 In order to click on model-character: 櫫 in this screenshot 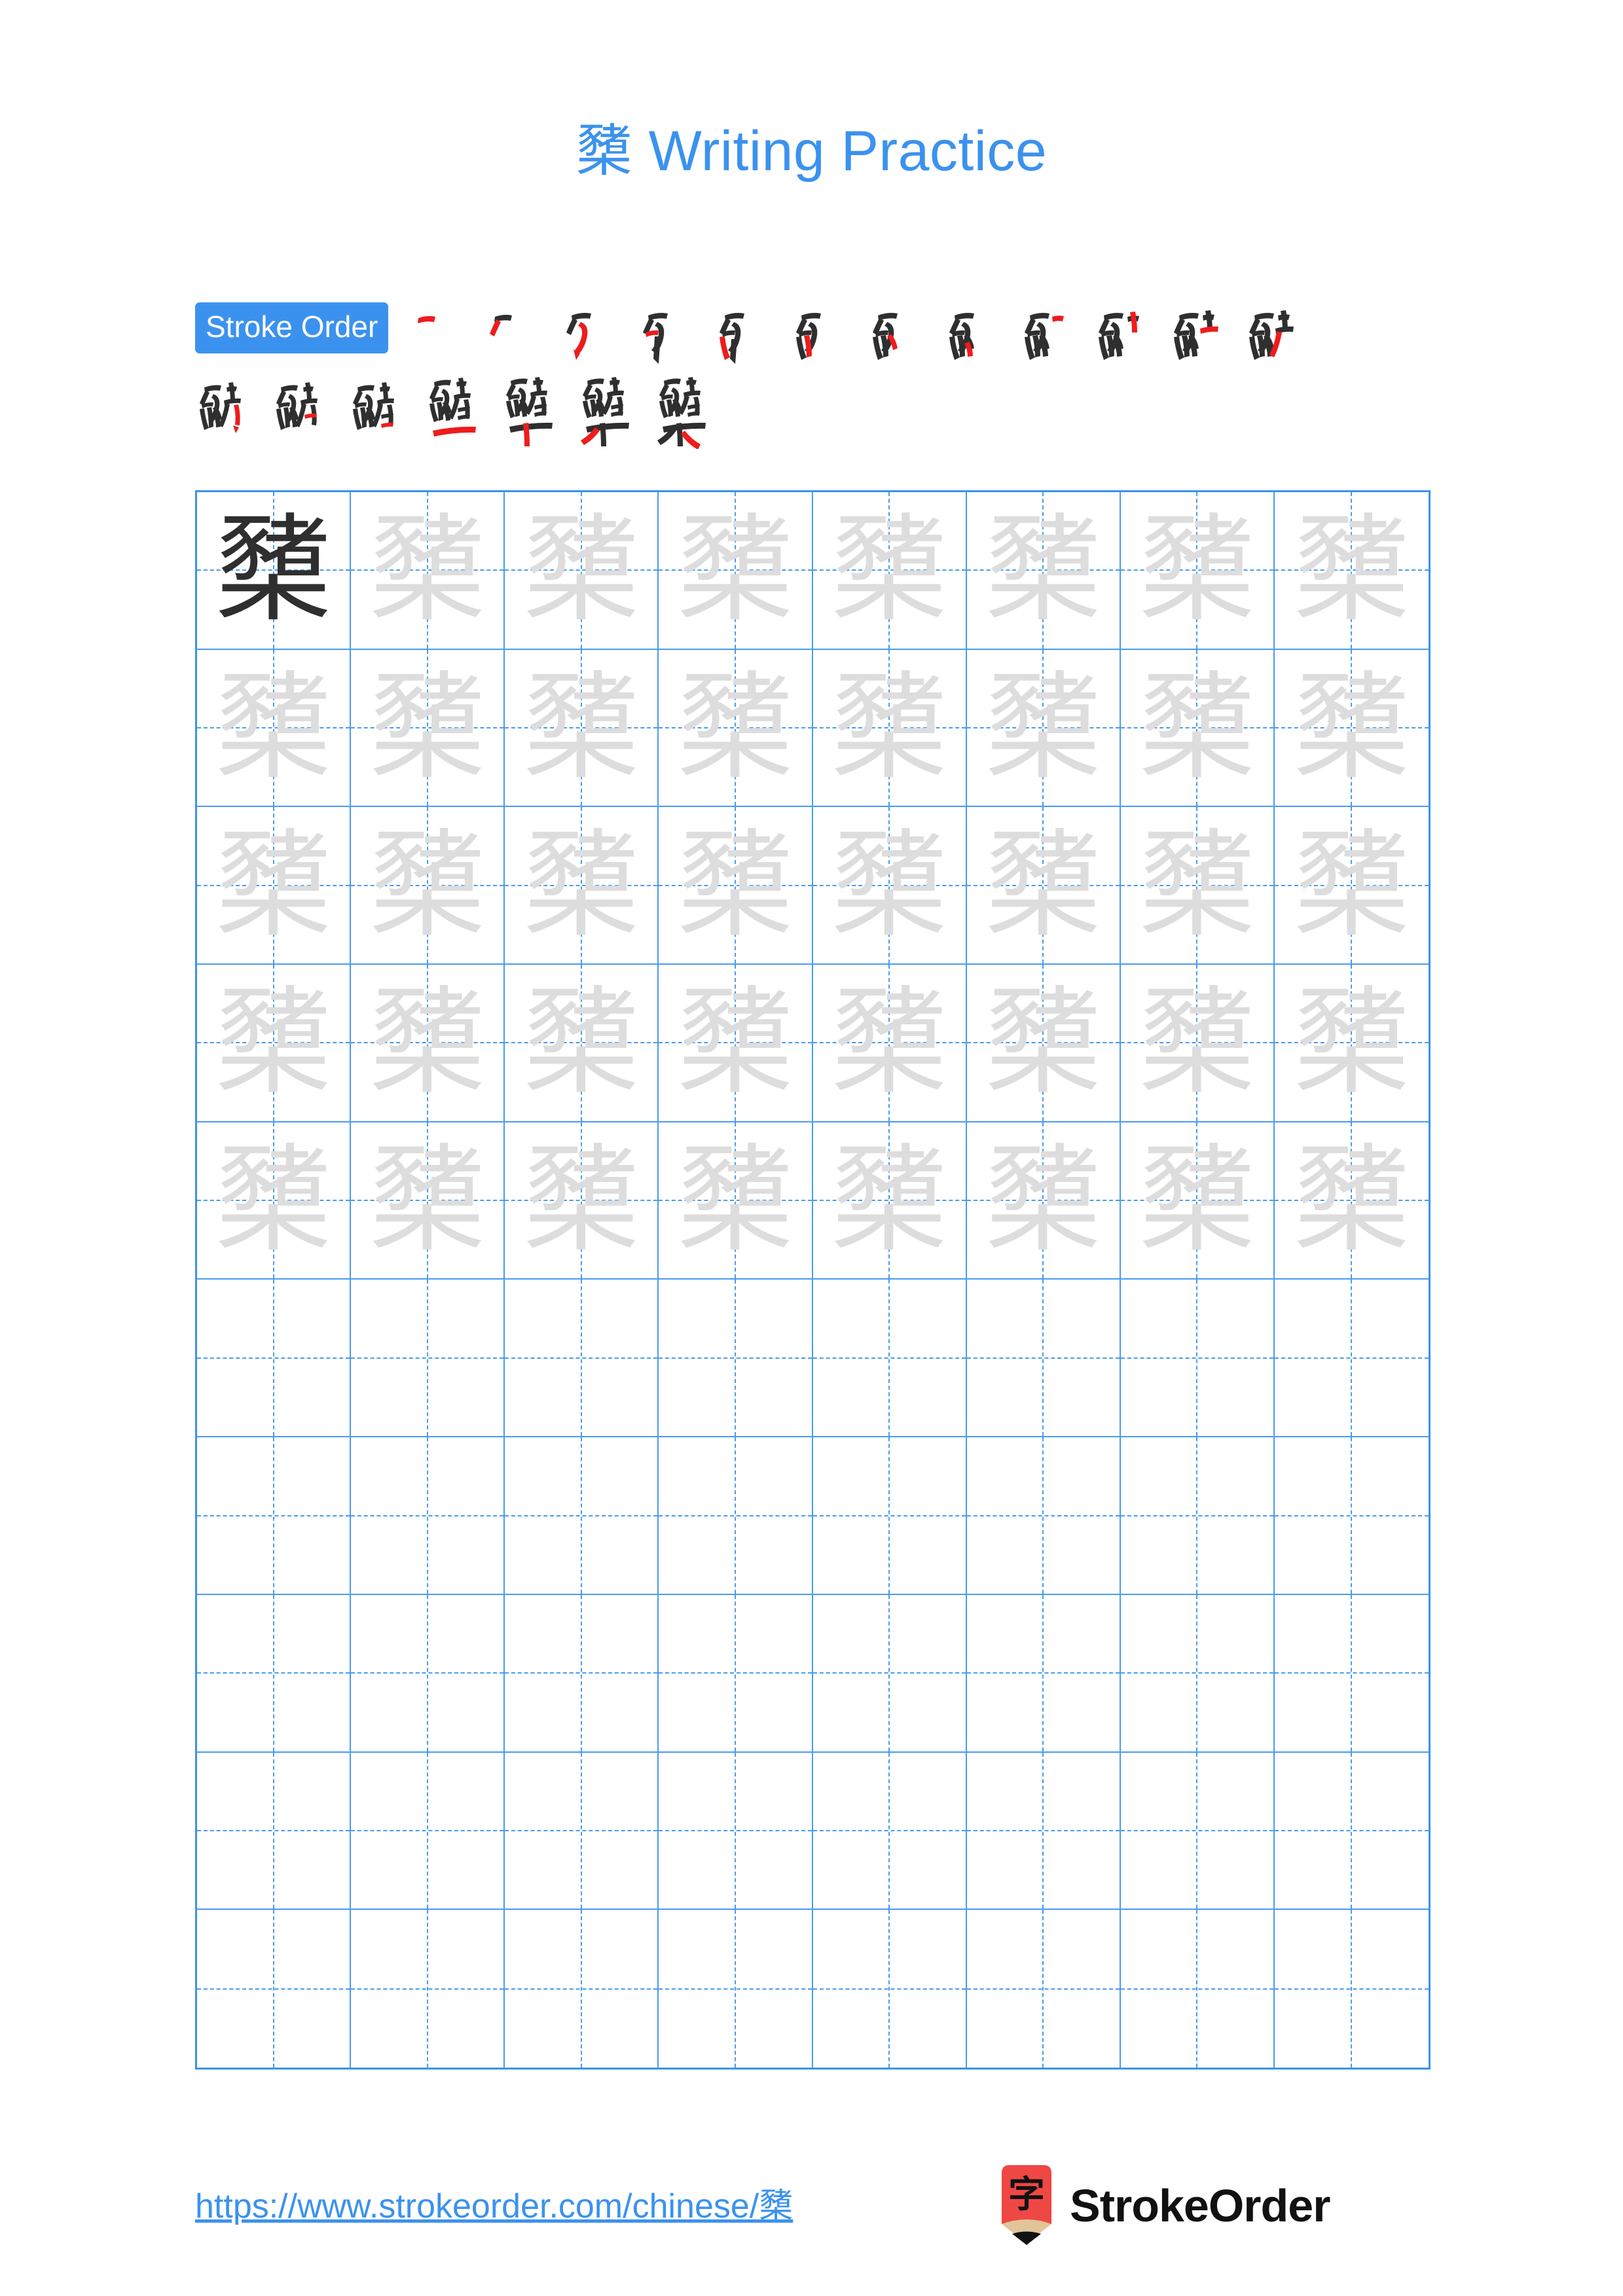, I will do `click(273, 570)`.